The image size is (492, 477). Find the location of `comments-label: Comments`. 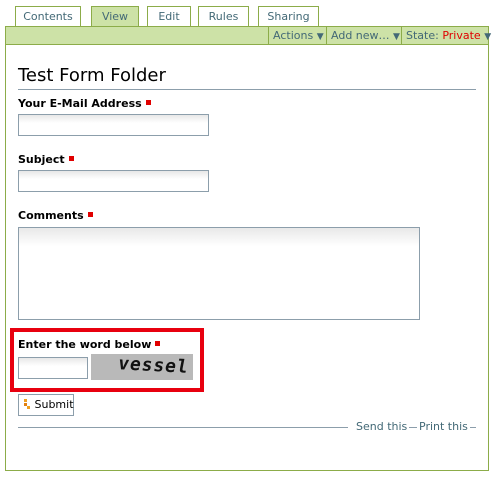

comments-label: Comments is located at coordinates (55, 215).